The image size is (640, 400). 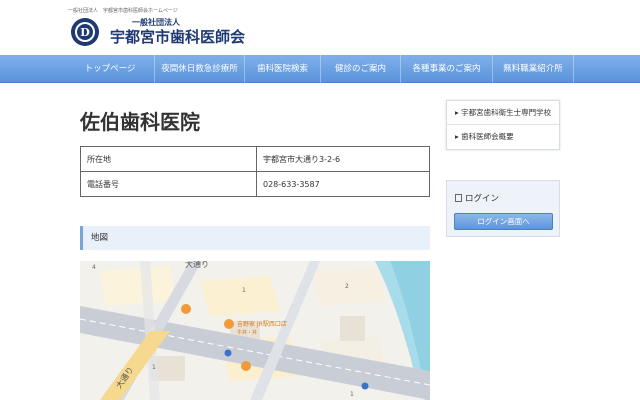 What do you see at coordinates (446, 69) in the screenshot?
I see `nav-item-projects: 各種事業のご案内` at bounding box center [446, 69].